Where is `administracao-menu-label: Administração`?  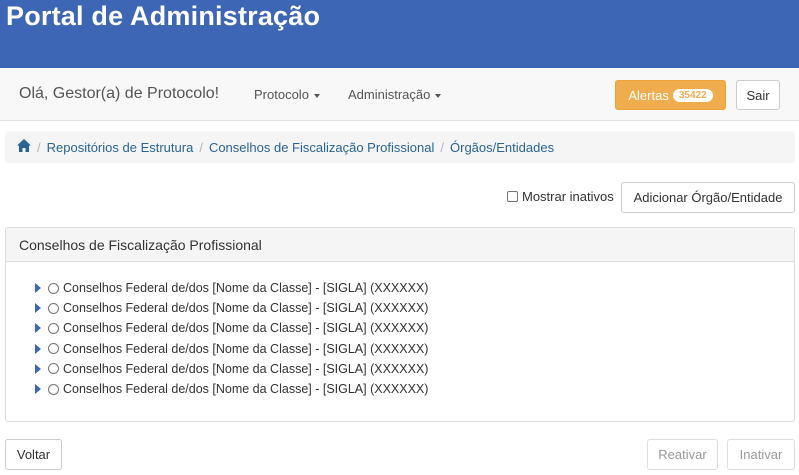
administracao-menu-label: Administração is located at coordinates (389, 94).